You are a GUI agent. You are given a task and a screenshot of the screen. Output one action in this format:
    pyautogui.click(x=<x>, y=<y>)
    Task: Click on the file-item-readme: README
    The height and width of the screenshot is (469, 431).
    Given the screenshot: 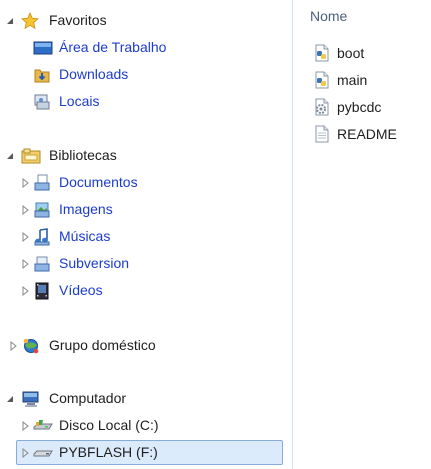 What is the action you would take?
    pyautogui.click(x=370, y=134)
    